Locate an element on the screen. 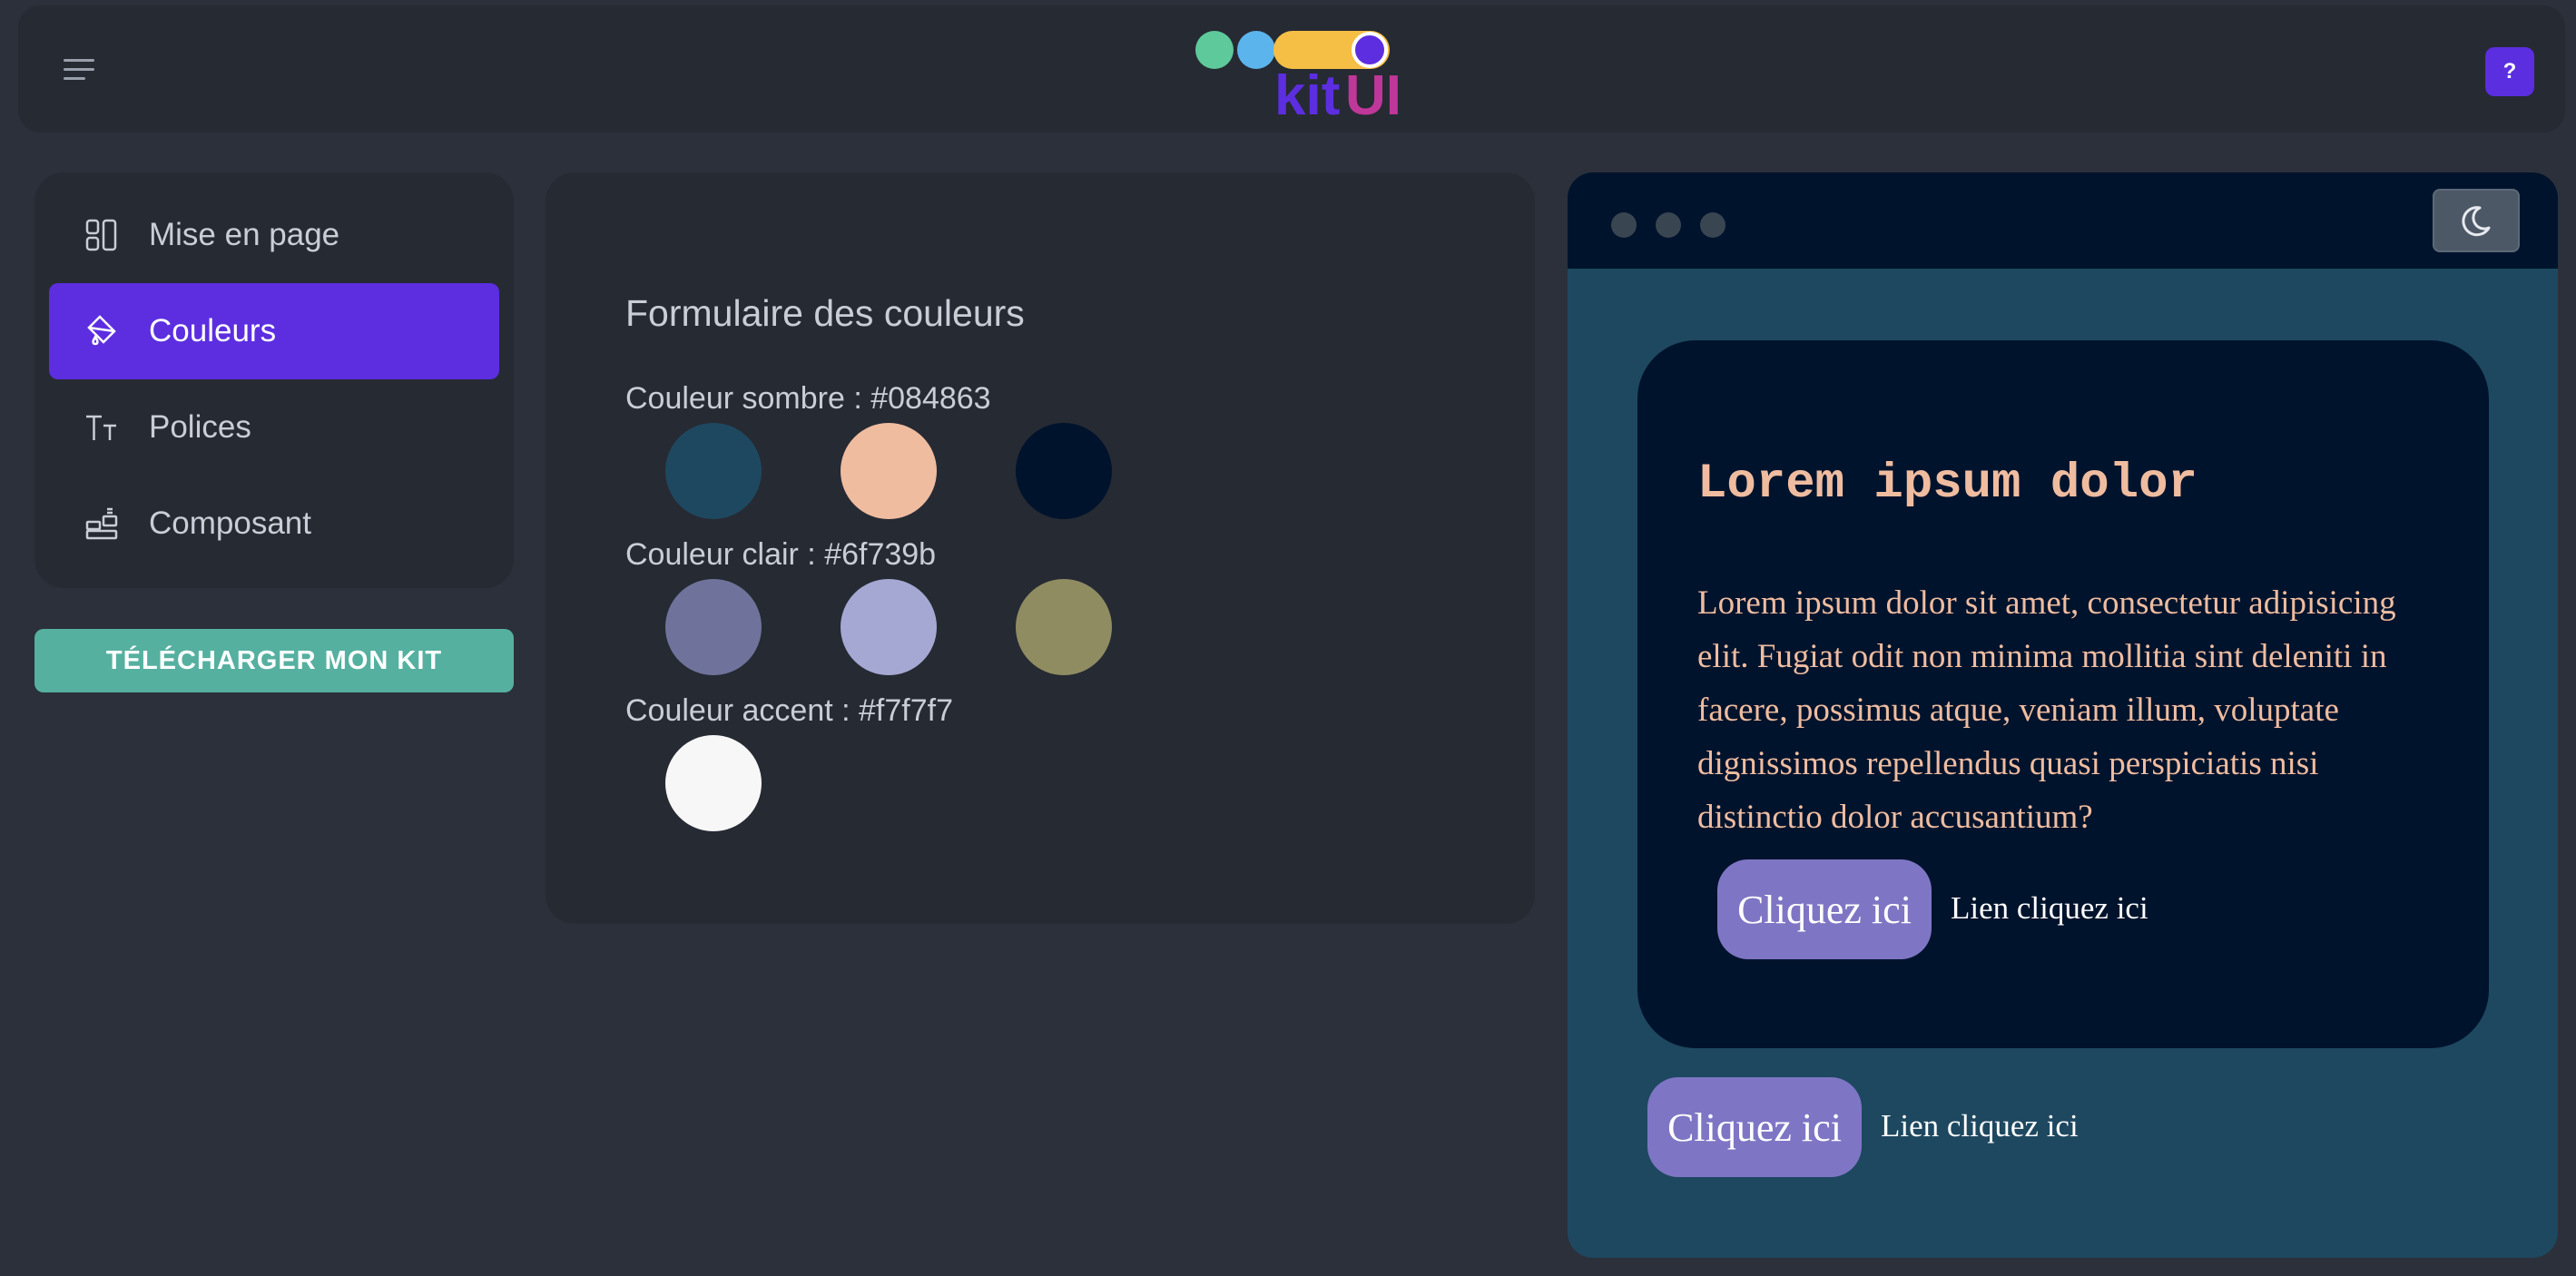 This screenshot has height=1276, width=2576. panel-title: Formulaire des couleurs is located at coordinates (825, 313).